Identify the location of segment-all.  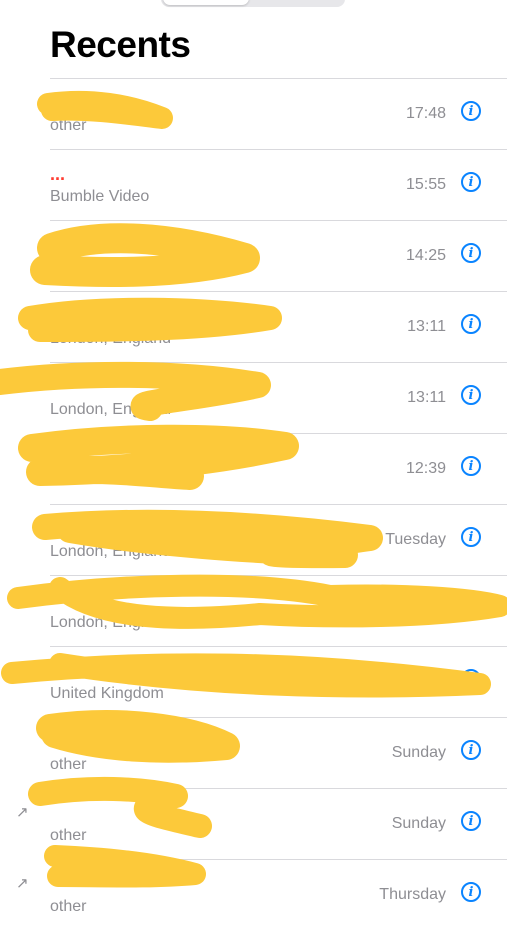
(206, 2).